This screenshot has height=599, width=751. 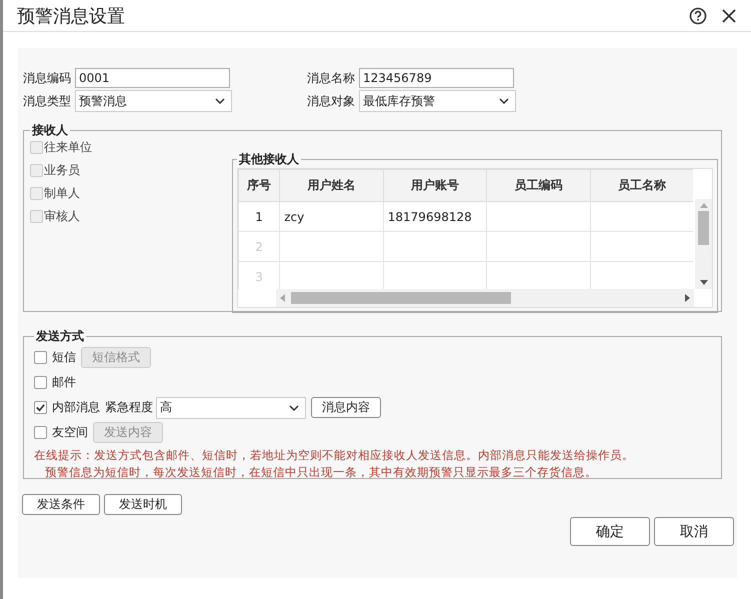 I want to click on dropdown: 预警消息, so click(x=153, y=101).